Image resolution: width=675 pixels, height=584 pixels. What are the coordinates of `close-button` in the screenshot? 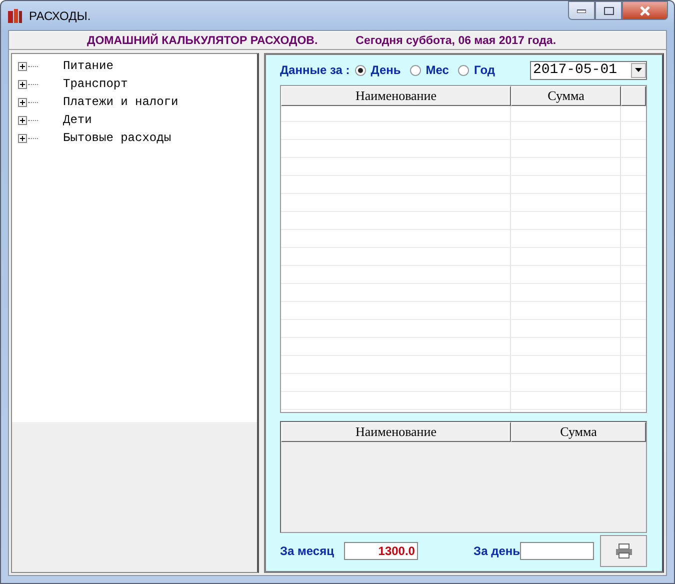 It's located at (645, 10).